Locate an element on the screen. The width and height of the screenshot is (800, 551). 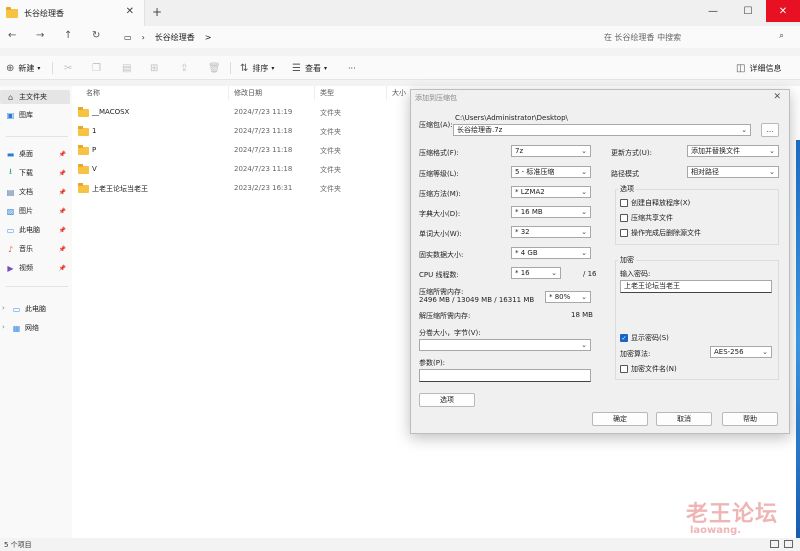
sidebar-item-videos: ▶ 视频 📌 is located at coordinates (38, 268).